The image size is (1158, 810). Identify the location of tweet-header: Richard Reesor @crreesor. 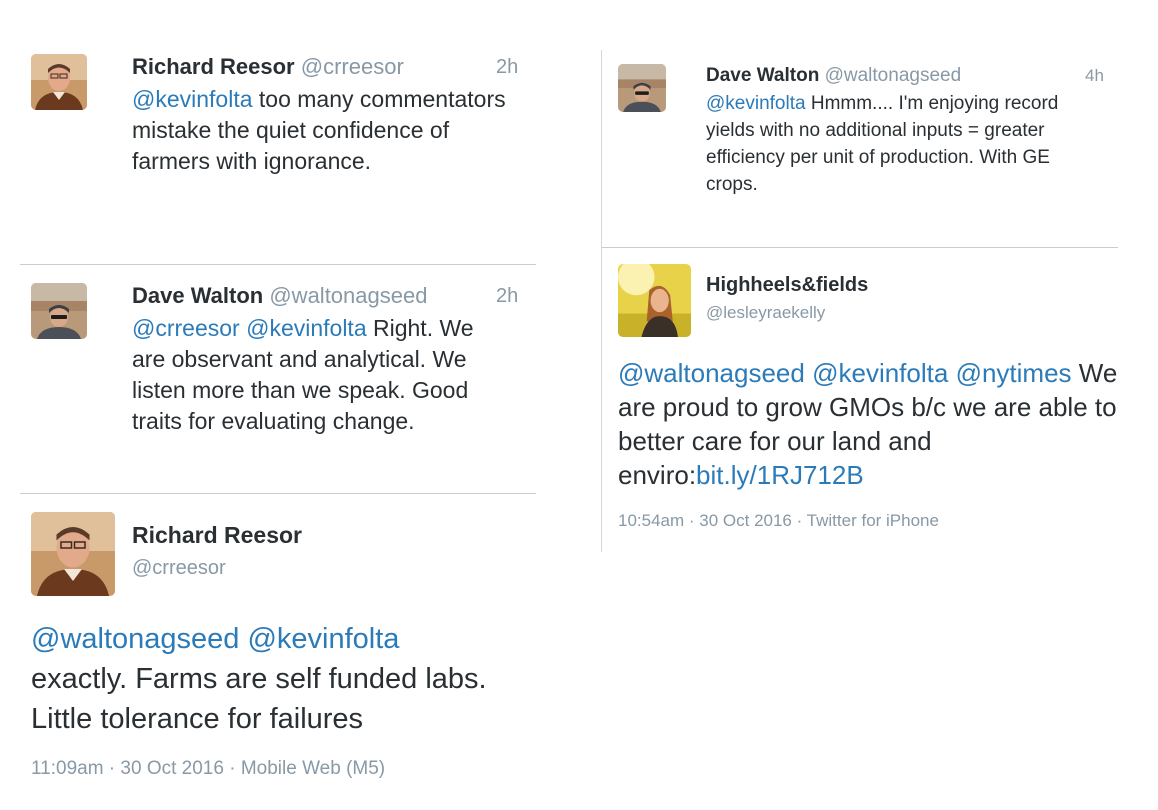
(268, 67).